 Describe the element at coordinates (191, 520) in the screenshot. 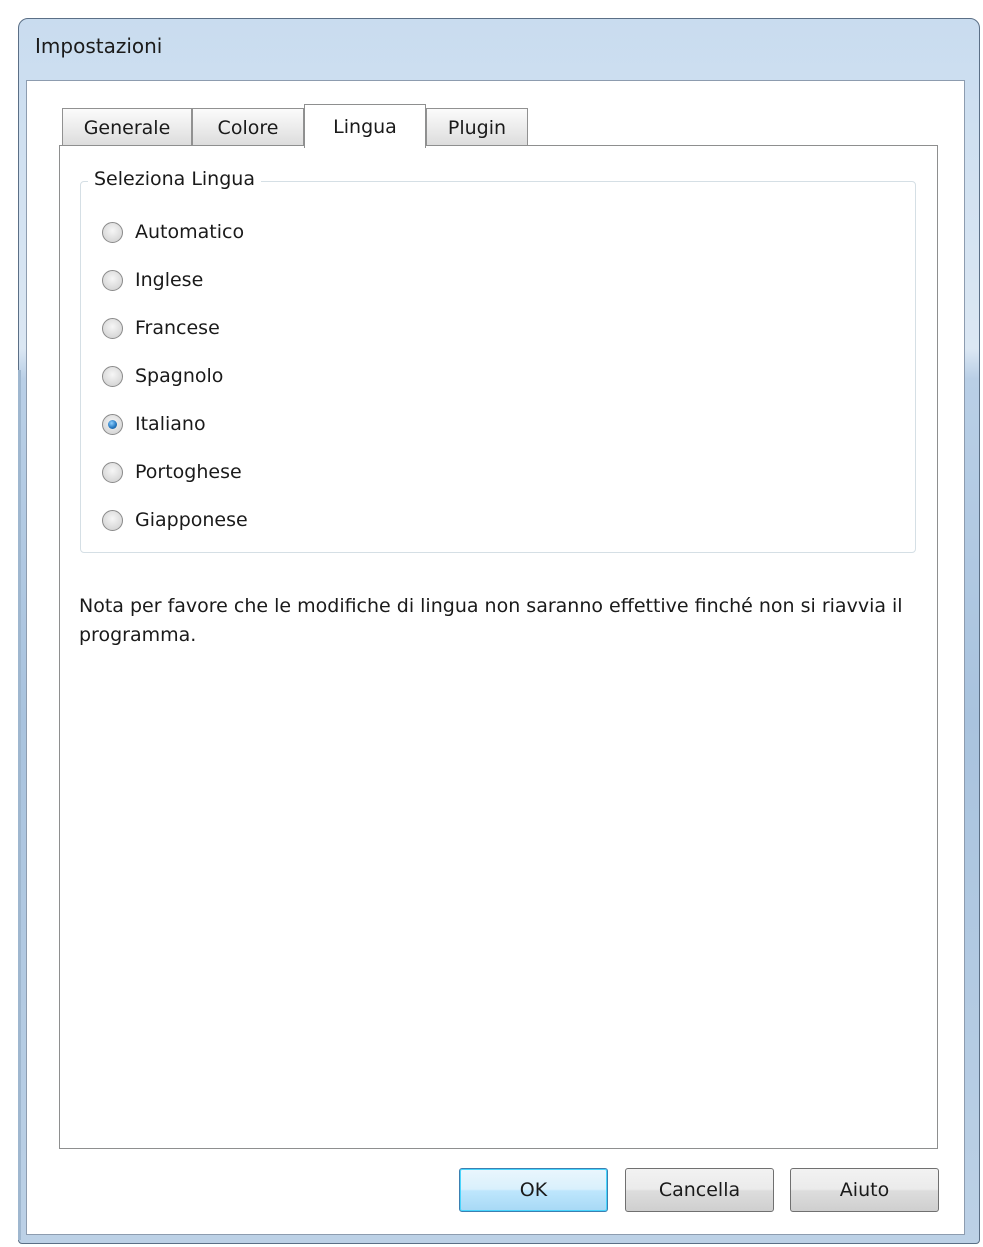

I see `radio-label: Giapponese` at that location.